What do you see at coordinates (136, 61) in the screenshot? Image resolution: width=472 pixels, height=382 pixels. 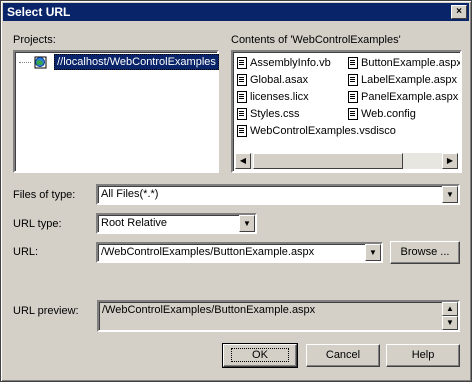 I see `project-label: //localhost/WebControlExamples` at bounding box center [136, 61].